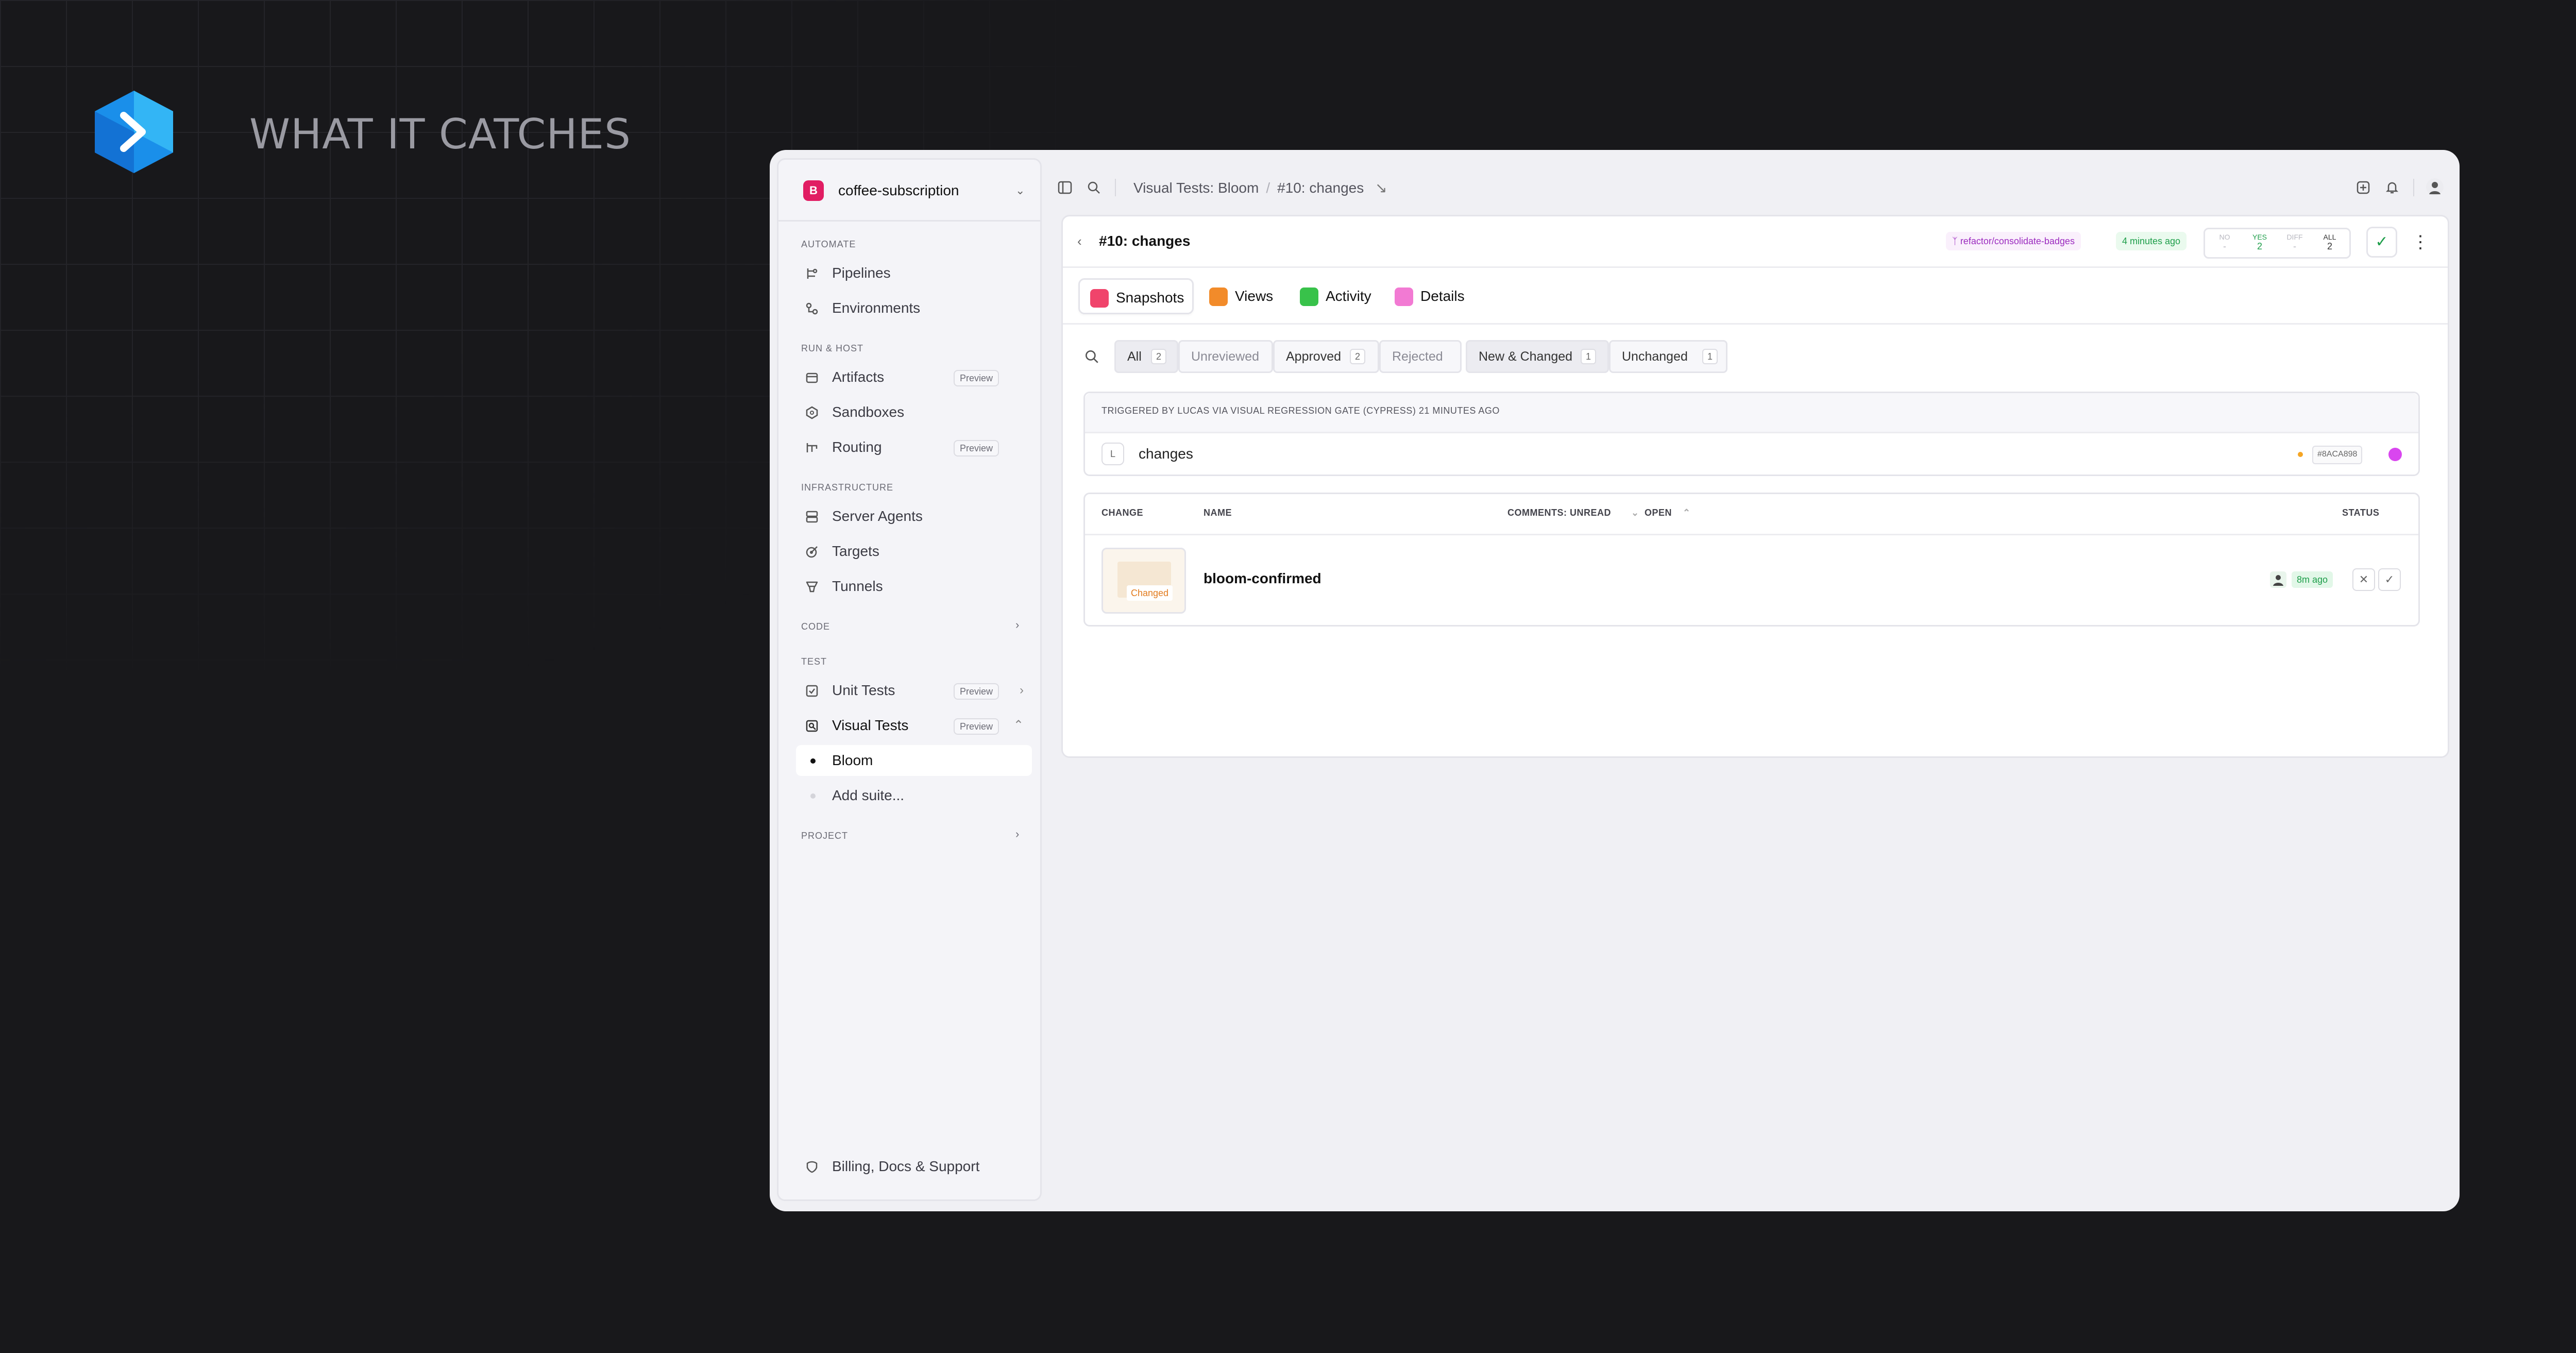  I want to click on branch-badge: ᛉ refactor/consolidate-badges, so click(2013, 241).